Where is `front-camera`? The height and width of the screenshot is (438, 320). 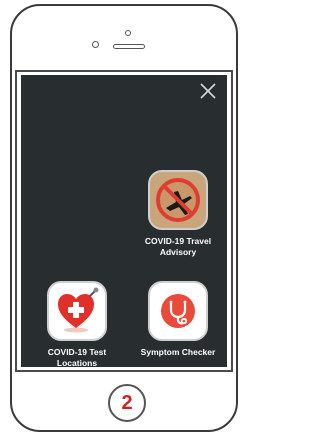
front-camera is located at coordinates (95, 44).